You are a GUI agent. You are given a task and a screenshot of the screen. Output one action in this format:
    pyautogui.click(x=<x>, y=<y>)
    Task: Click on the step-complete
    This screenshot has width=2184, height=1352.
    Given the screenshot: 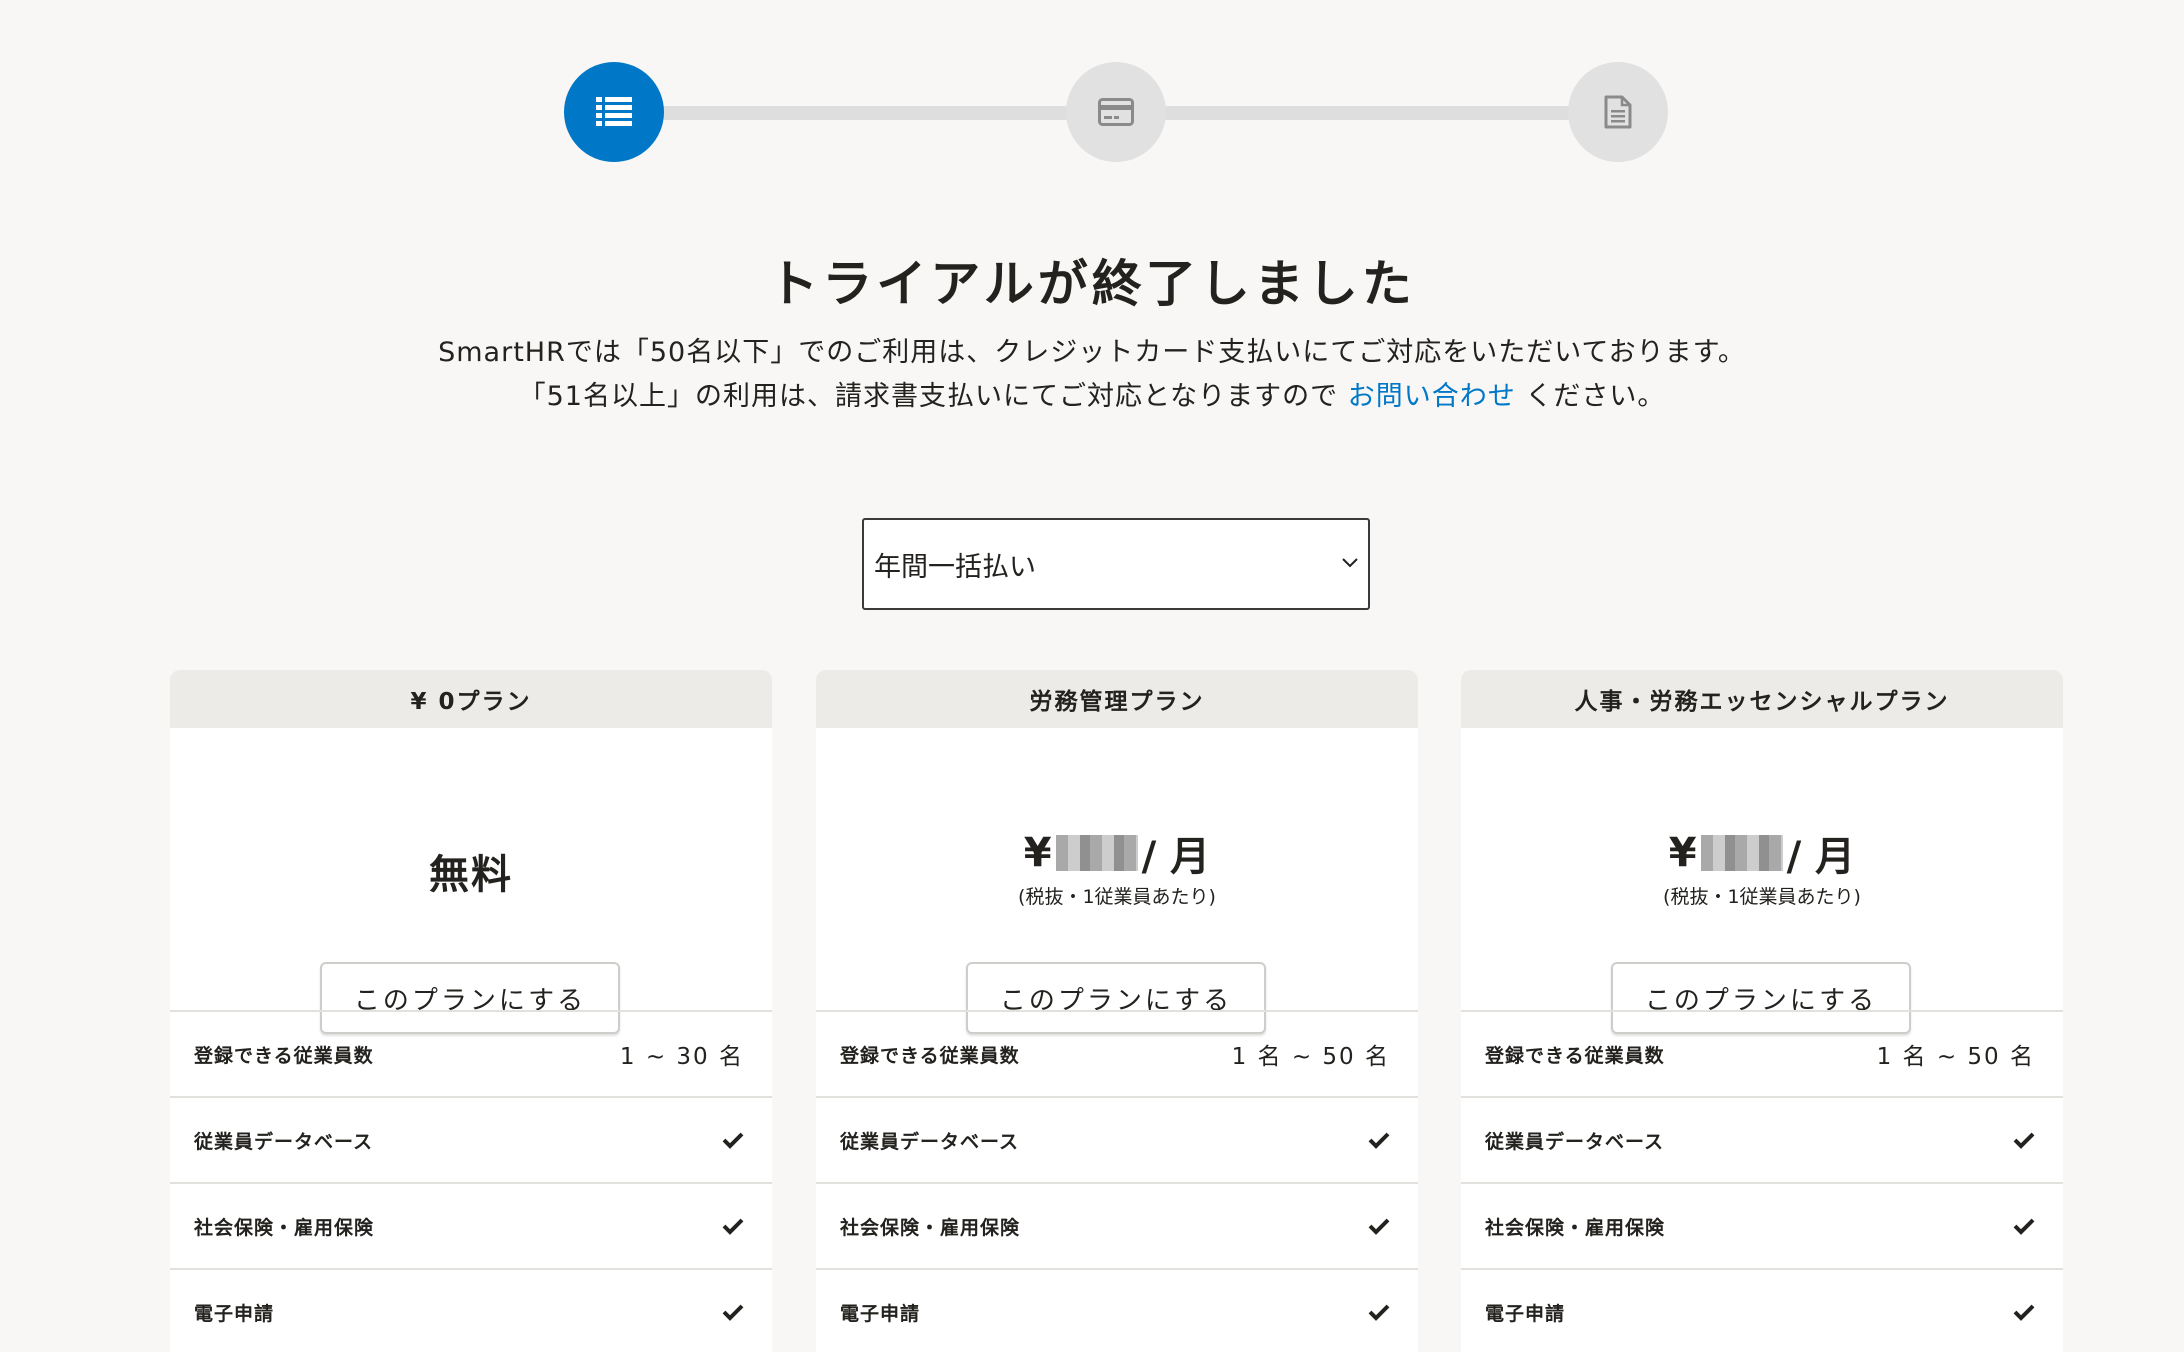 What is the action you would take?
    pyautogui.click(x=1618, y=112)
    